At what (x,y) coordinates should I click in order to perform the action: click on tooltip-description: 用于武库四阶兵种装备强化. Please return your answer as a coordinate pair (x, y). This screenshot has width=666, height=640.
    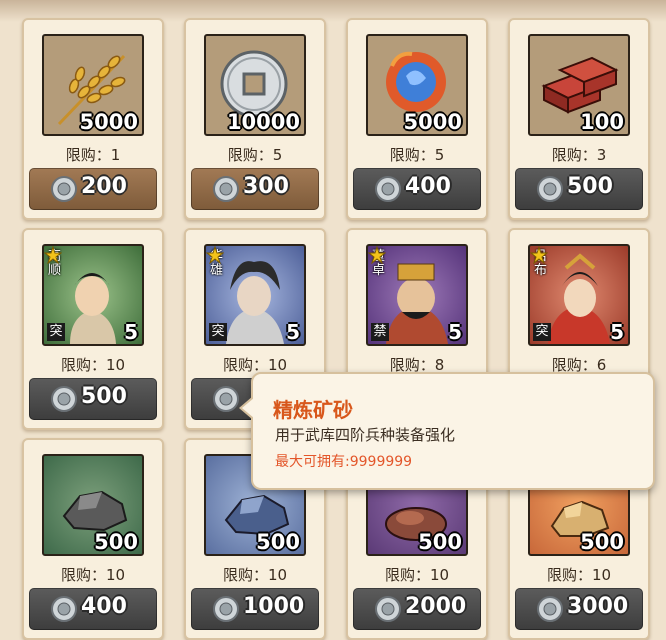
    Looking at the image, I should click on (365, 435).